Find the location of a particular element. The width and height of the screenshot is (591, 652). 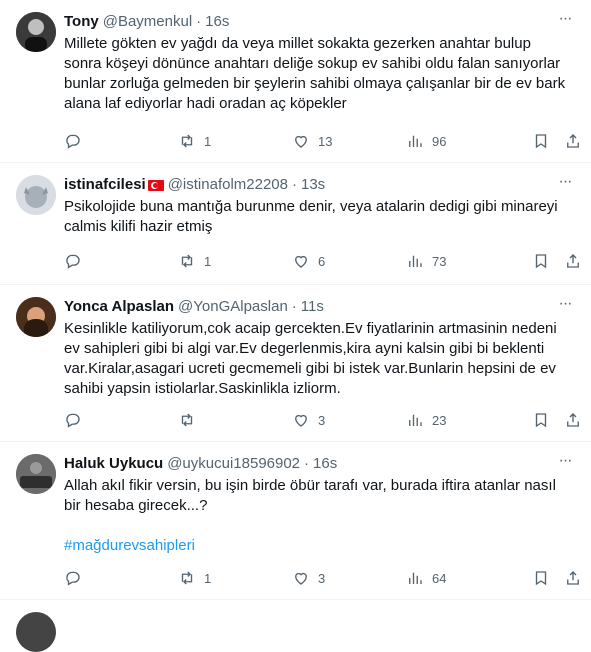

tweet is located at coordinates (295, 626).